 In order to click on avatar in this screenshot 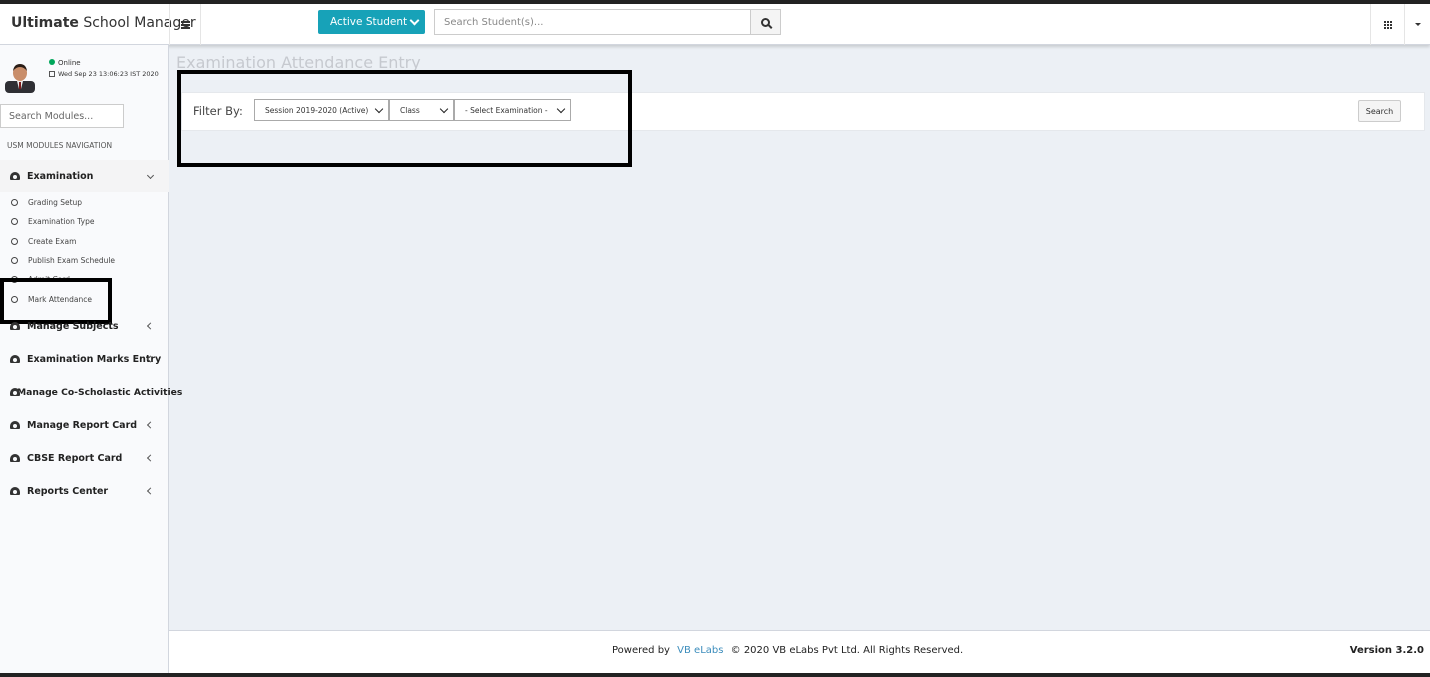, I will do `click(20, 78)`.